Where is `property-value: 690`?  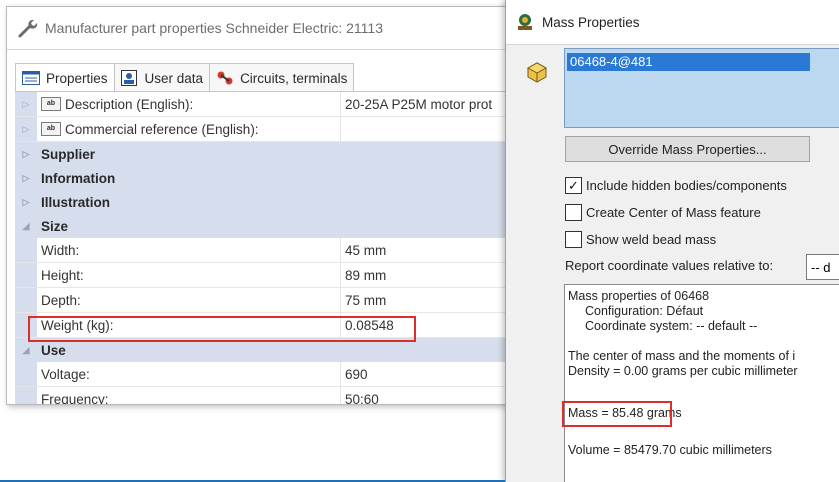 property-value: 690 is located at coordinates (354, 374).